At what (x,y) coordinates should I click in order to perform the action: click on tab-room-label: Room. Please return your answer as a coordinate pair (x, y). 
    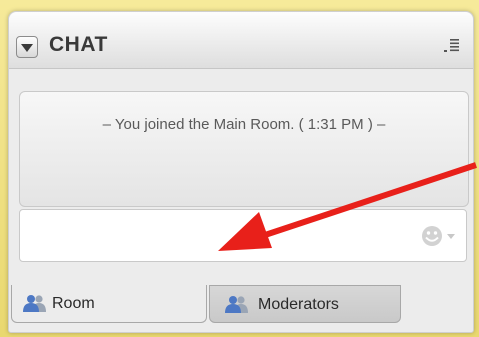
    Looking at the image, I should click on (73, 303).